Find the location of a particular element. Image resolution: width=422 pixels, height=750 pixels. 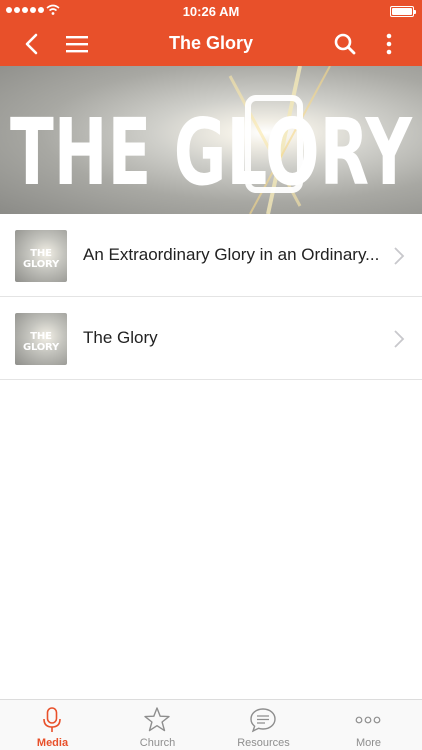

status-bar: 10:26 AM is located at coordinates (211, 11).